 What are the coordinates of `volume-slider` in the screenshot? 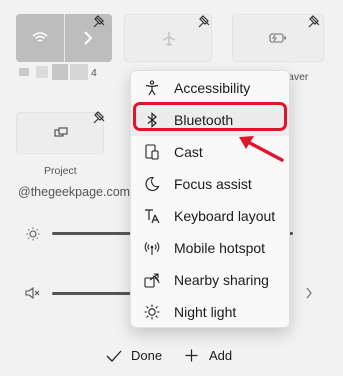 It's located at (92, 293).